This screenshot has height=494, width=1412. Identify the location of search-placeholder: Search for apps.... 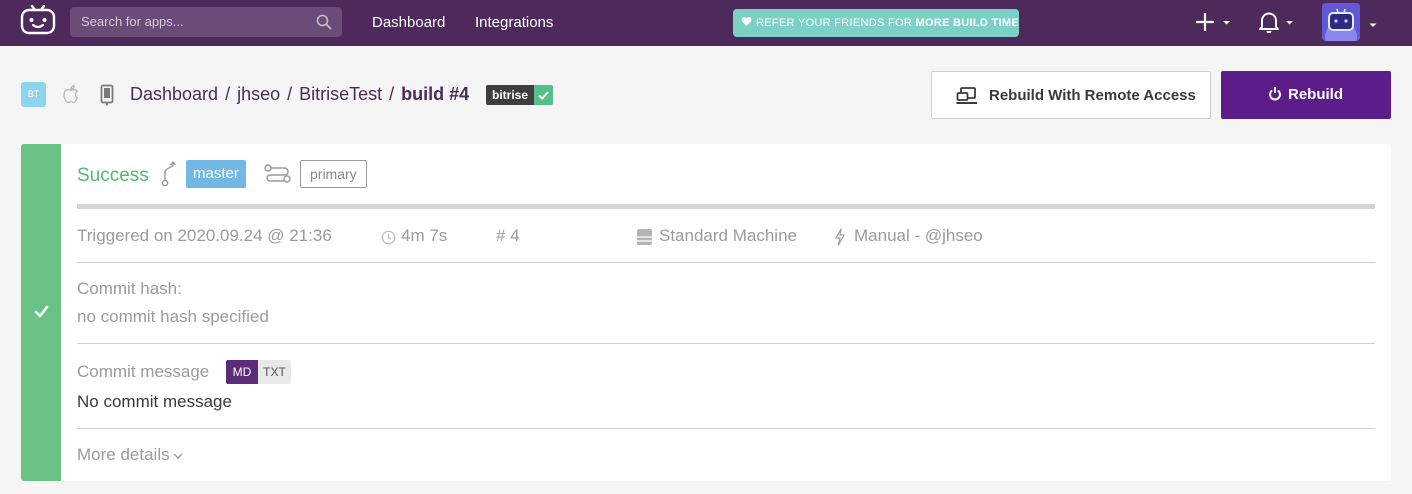
(132, 21).